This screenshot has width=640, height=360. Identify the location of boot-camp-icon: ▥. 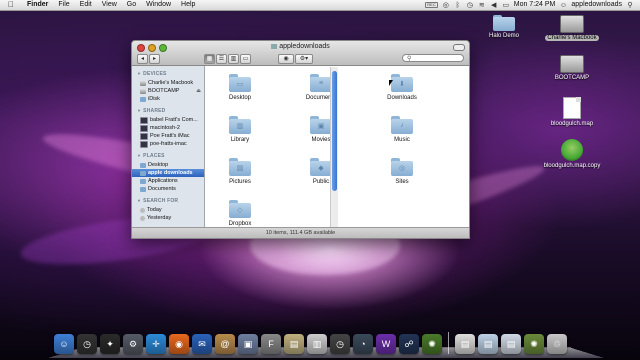
(317, 344).